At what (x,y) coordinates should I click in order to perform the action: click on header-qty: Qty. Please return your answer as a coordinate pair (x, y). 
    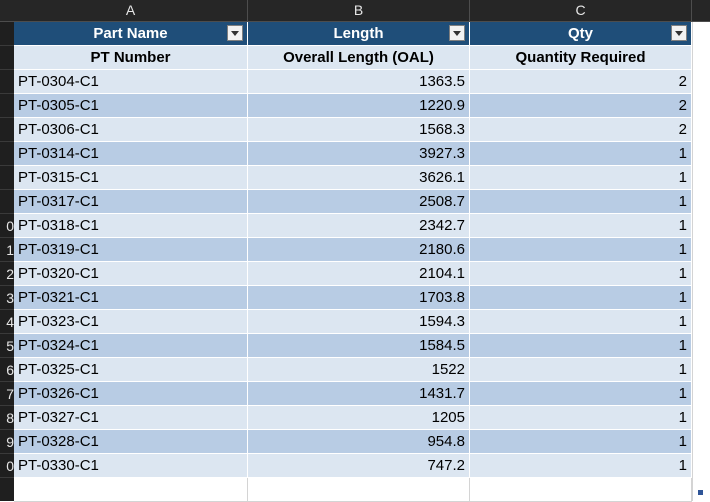
    Looking at the image, I should click on (581, 34).